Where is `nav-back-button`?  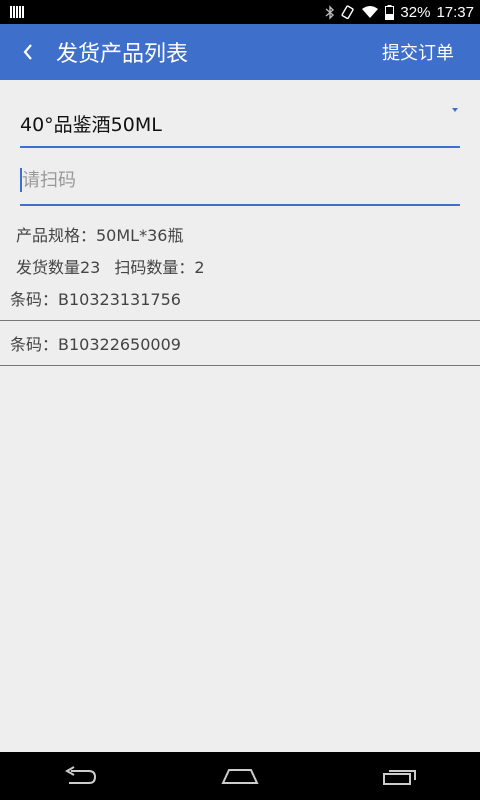
nav-back-button is located at coordinates (80, 776).